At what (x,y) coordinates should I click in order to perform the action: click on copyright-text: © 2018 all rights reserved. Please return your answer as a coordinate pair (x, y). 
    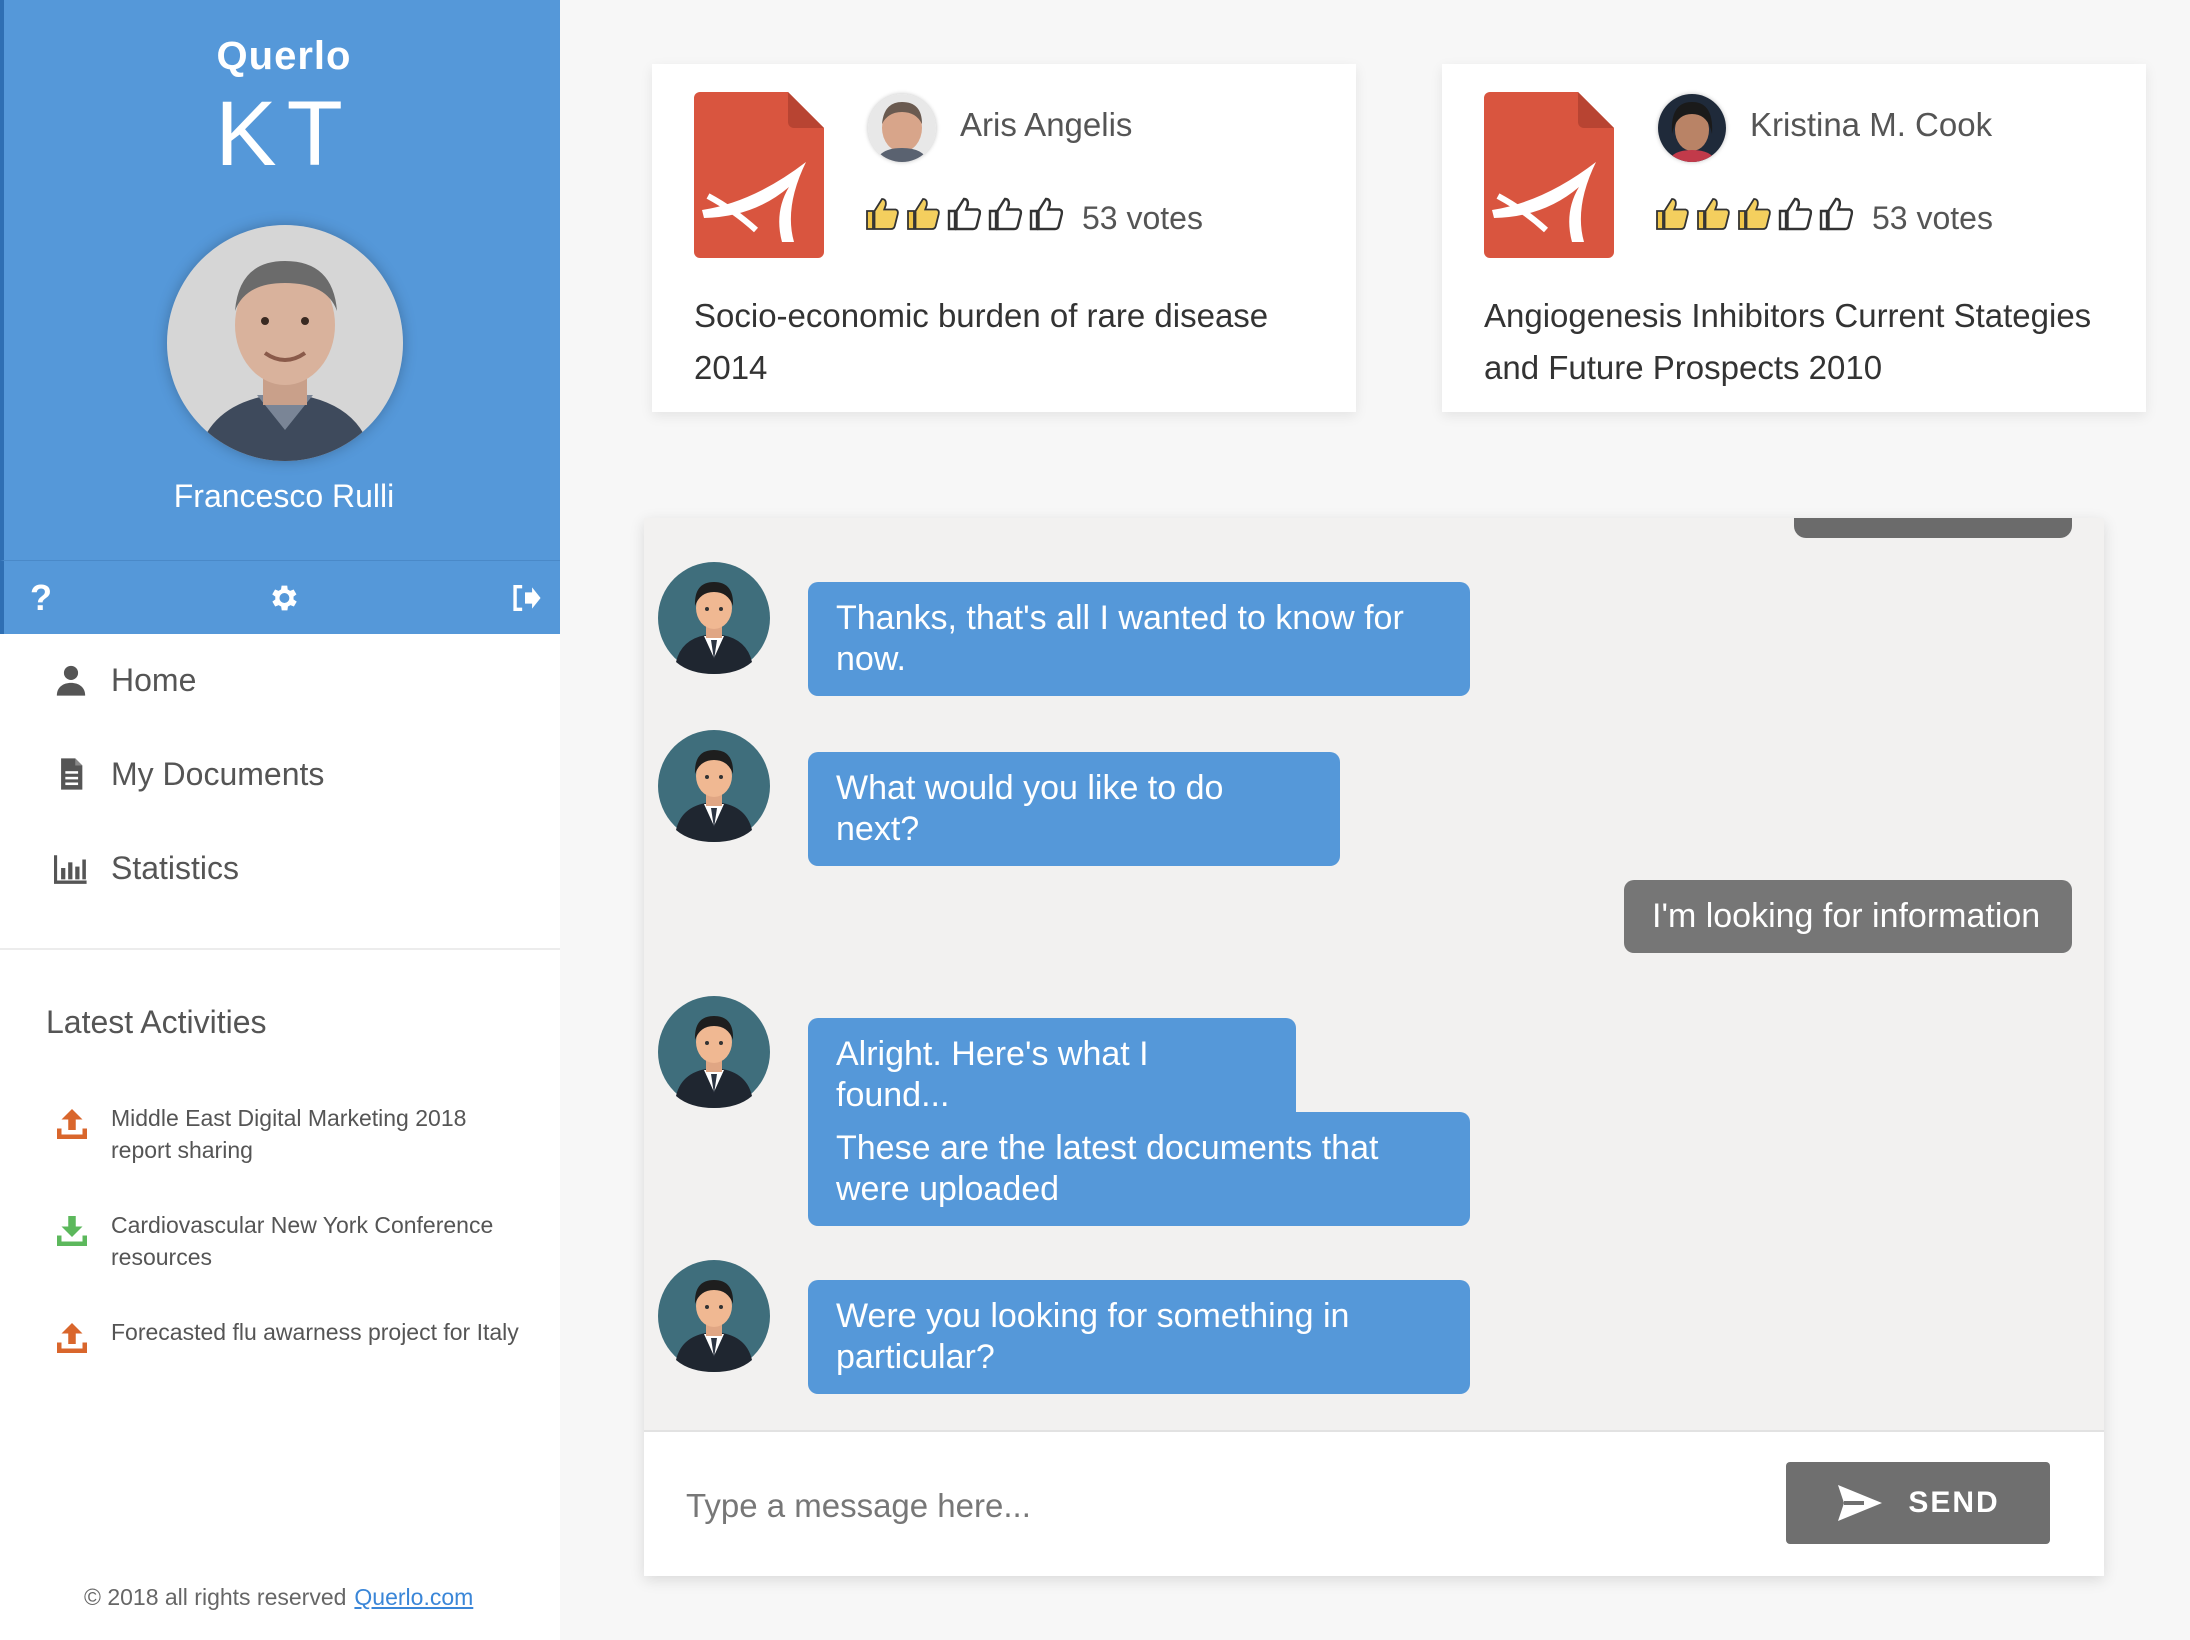
    Looking at the image, I should click on (215, 1597).